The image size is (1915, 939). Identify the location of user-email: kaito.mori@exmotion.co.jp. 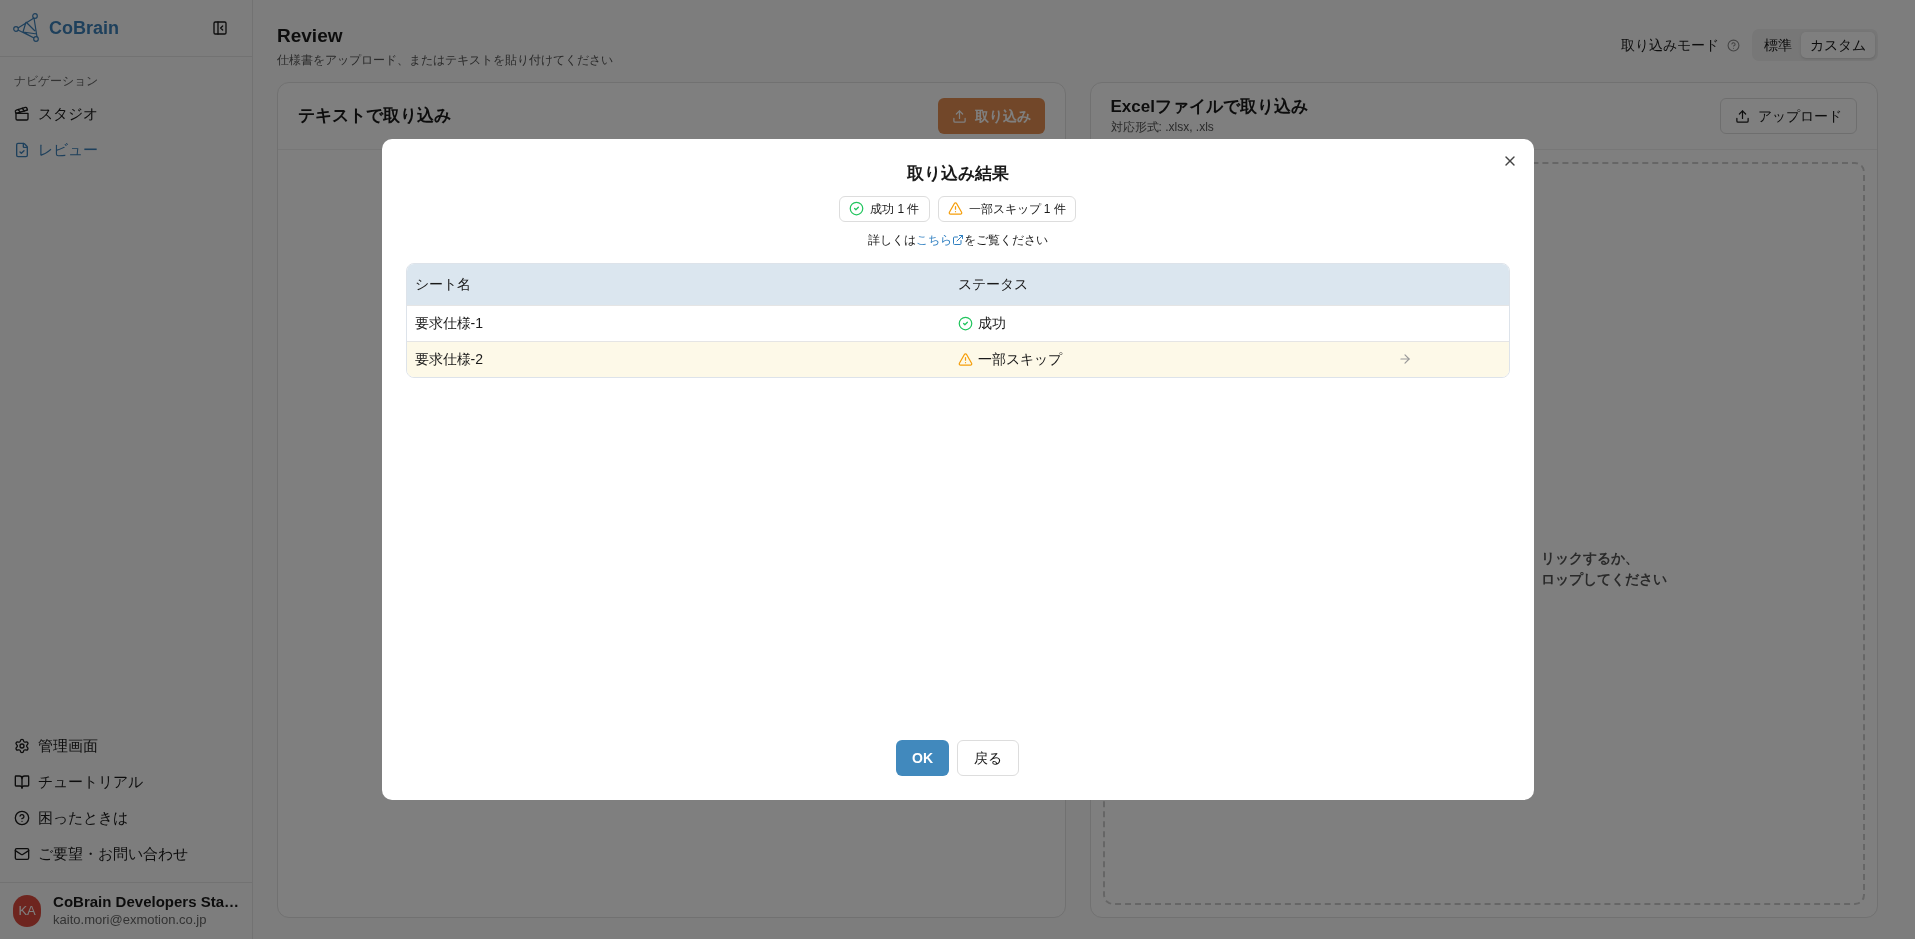
(130, 920).